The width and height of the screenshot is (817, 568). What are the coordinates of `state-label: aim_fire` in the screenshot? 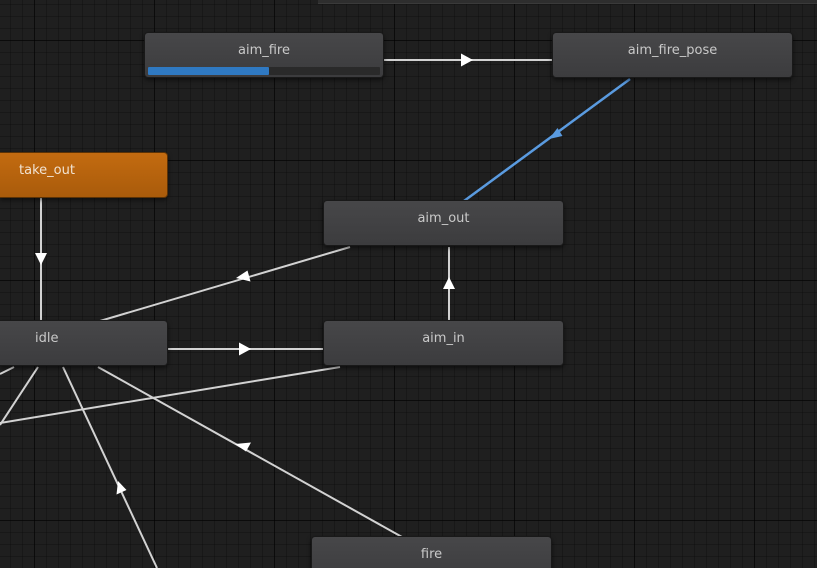 It's located at (264, 50).